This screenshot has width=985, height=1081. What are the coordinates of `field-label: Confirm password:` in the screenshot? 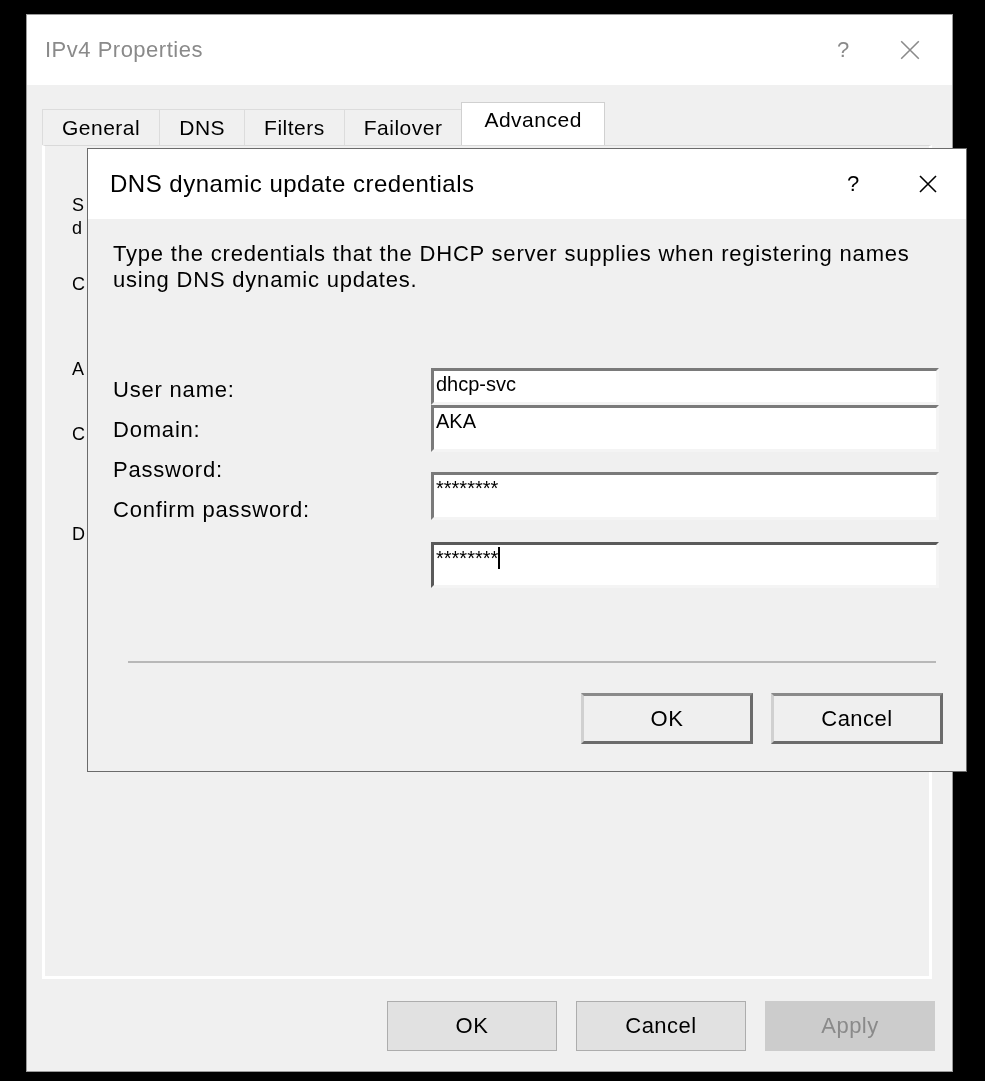 It's located at (212, 510).